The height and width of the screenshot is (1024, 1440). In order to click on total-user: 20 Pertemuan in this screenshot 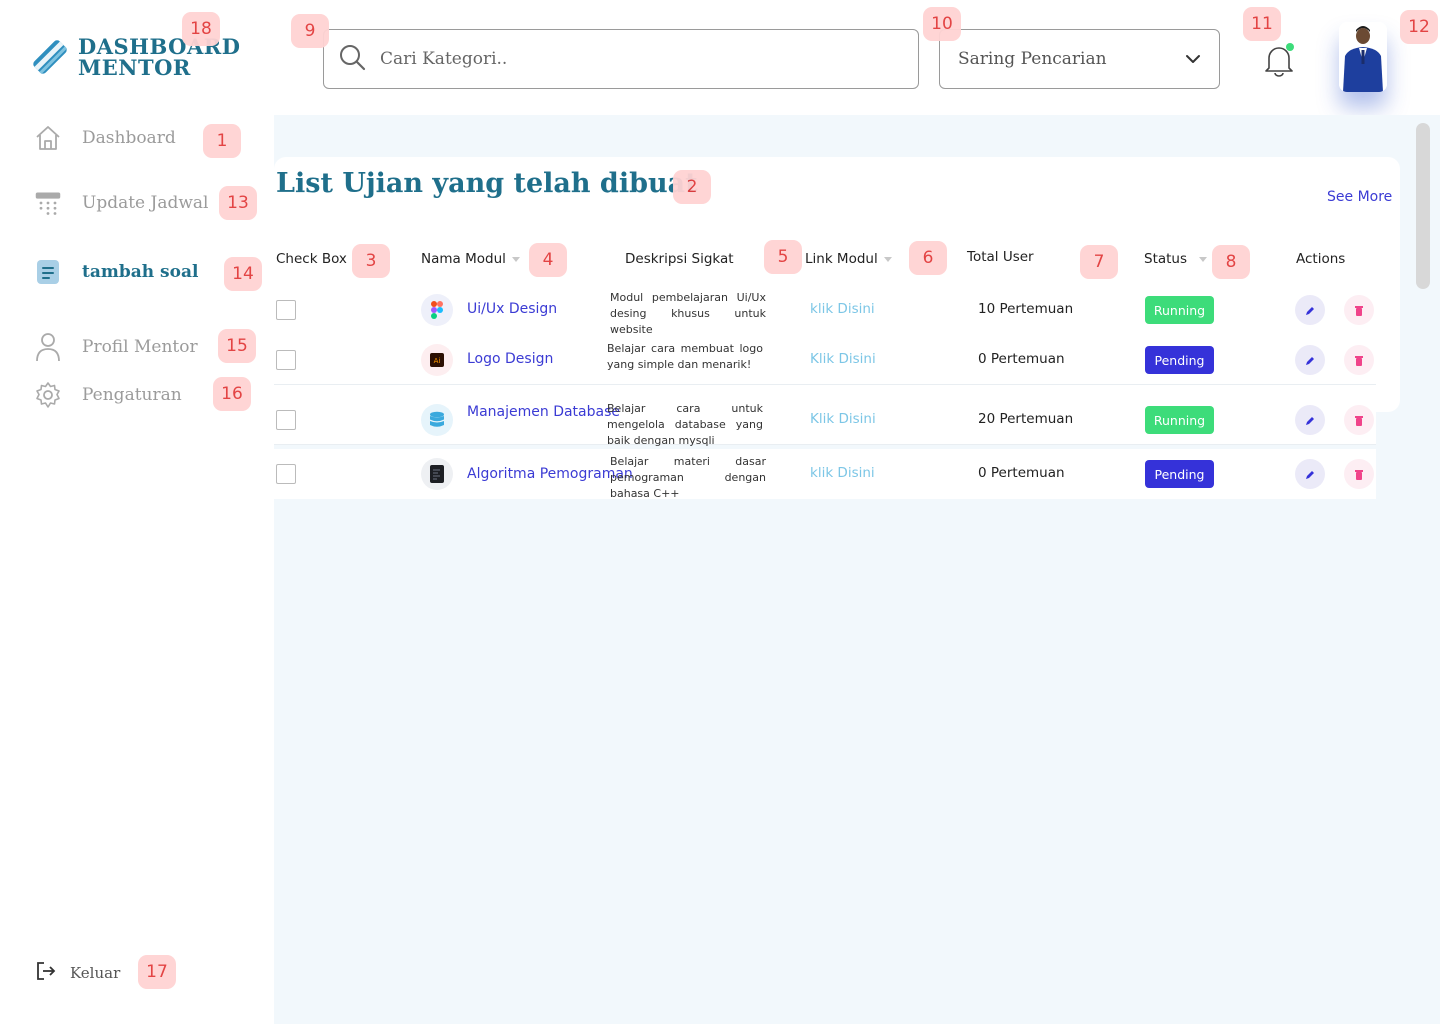, I will do `click(1026, 419)`.